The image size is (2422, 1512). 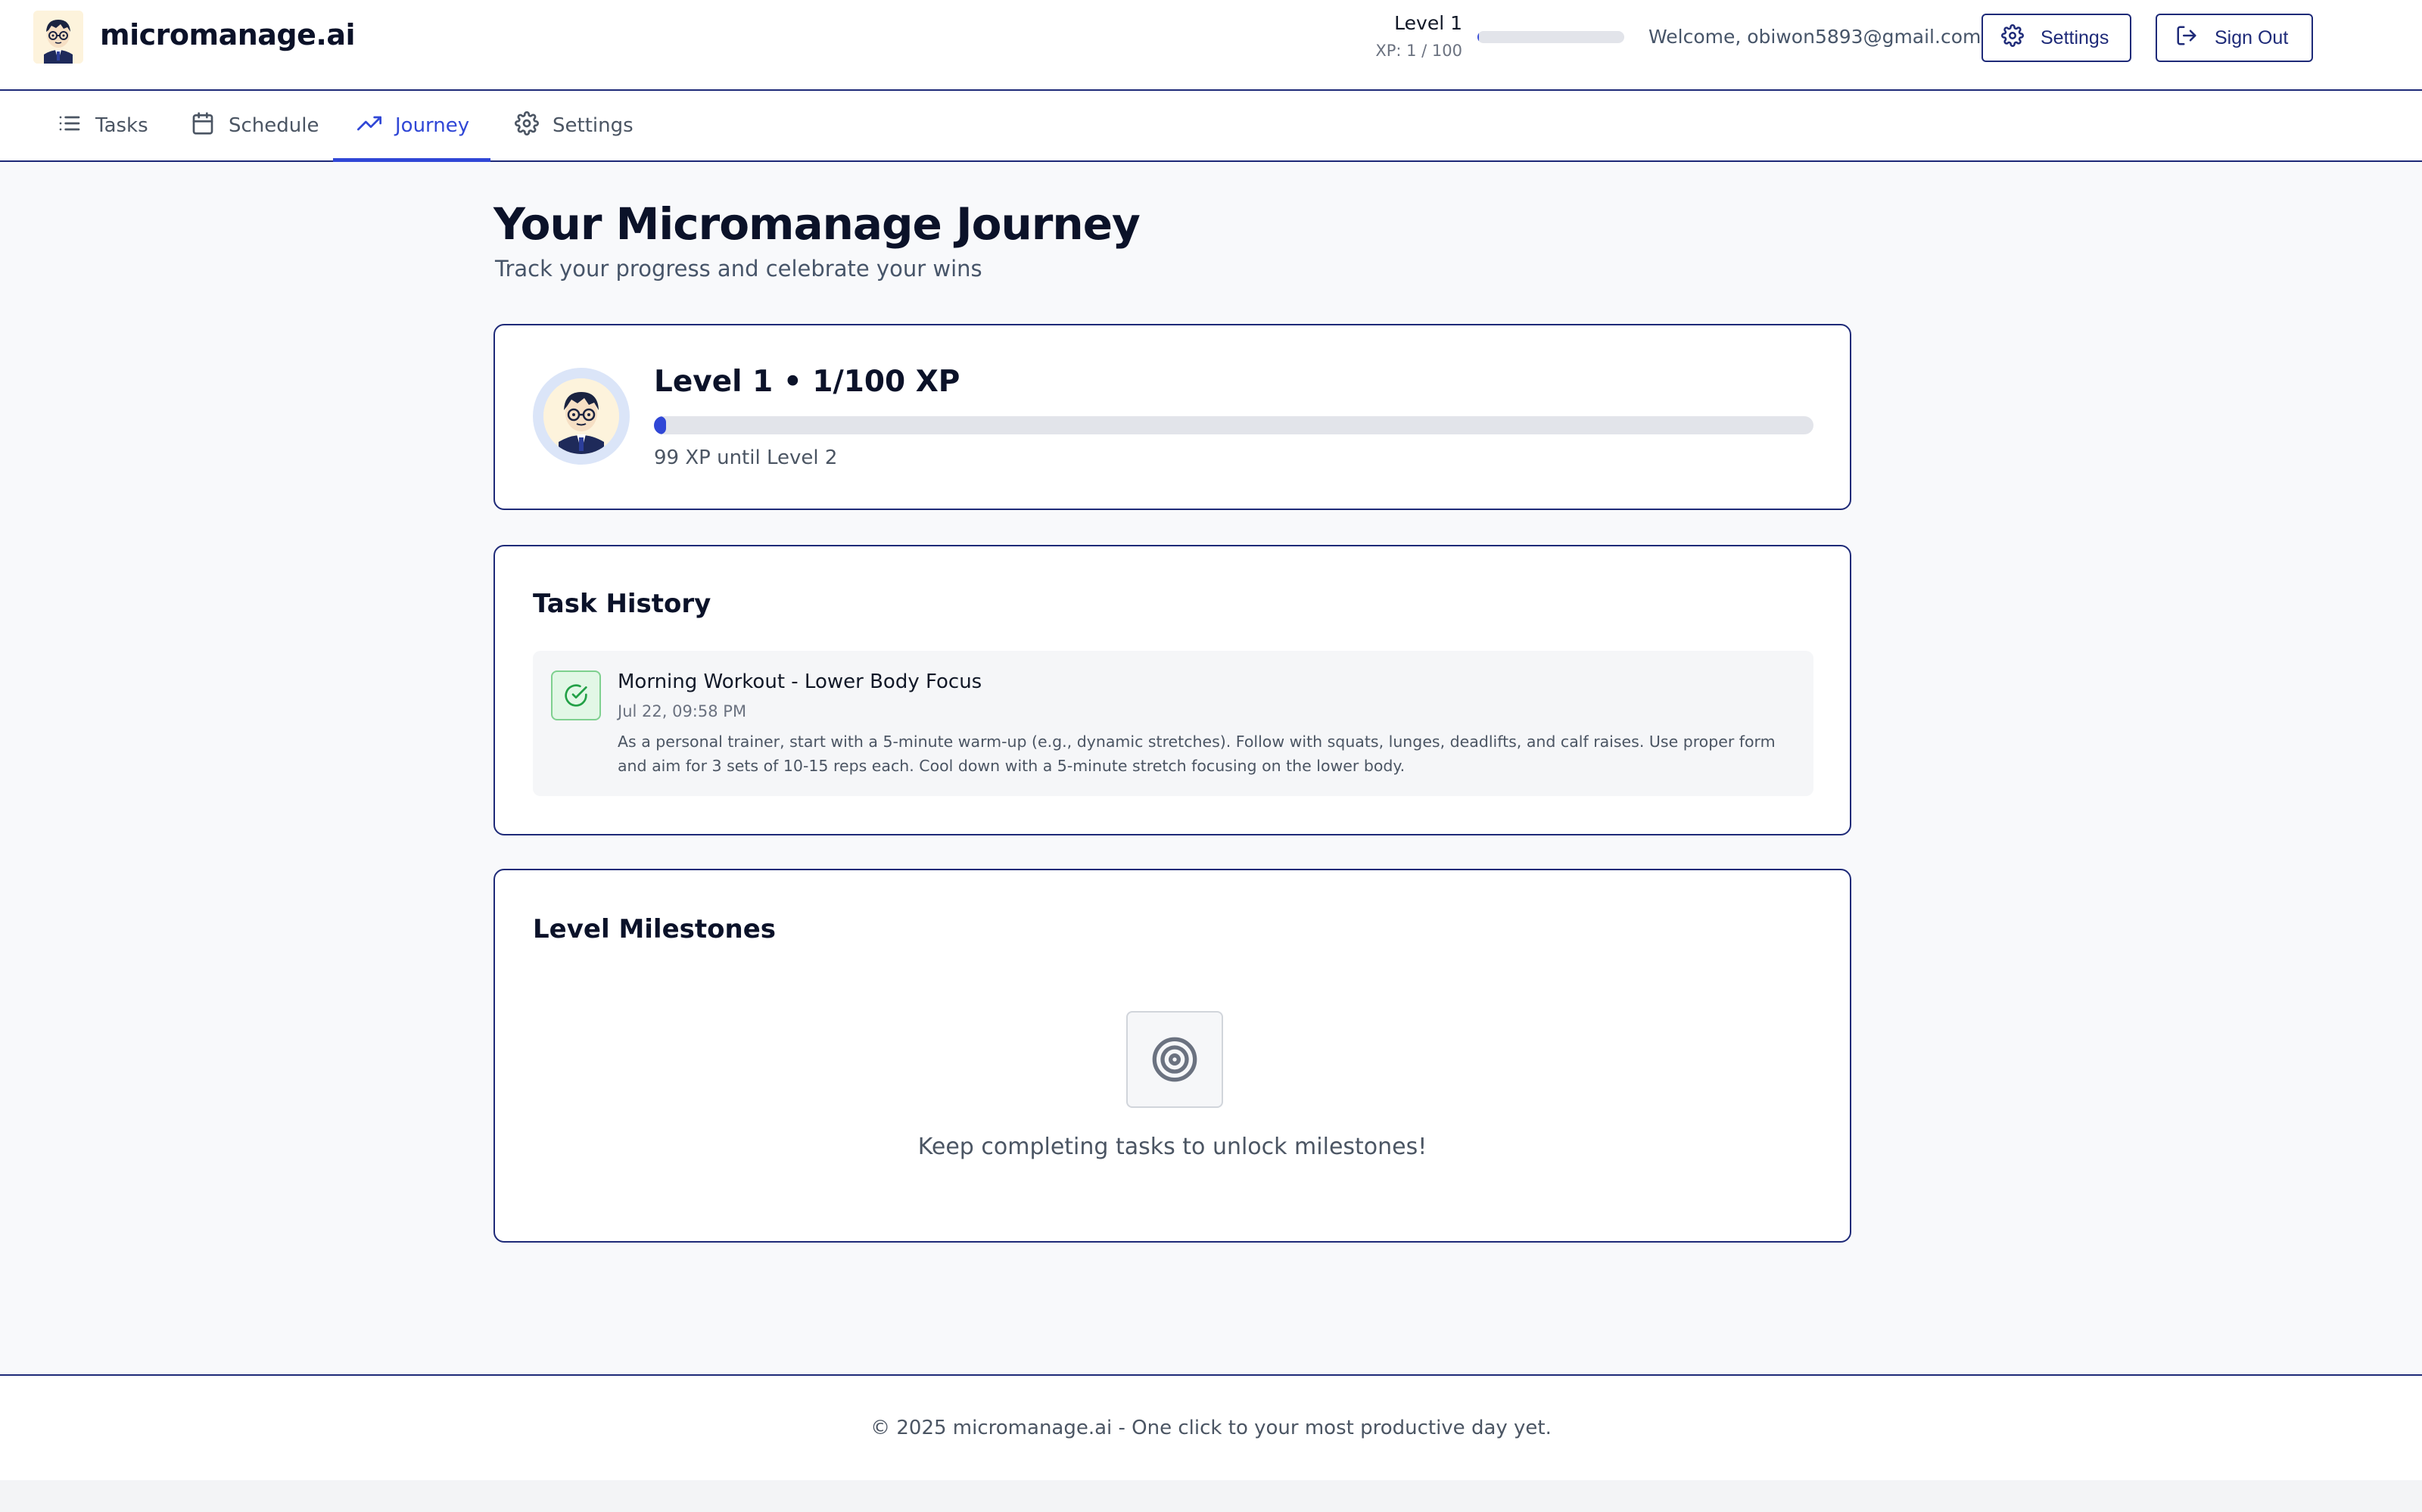 I want to click on tab-schedule-label: Schedule, so click(x=274, y=126).